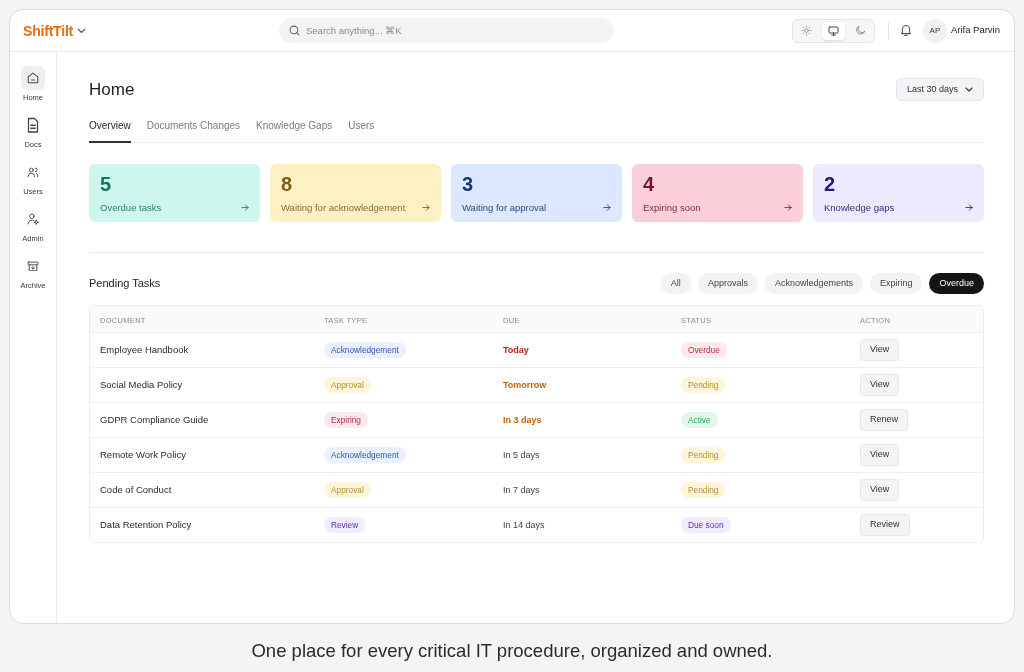  I want to click on document-name: Data Retention Policy, so click(146, 525).